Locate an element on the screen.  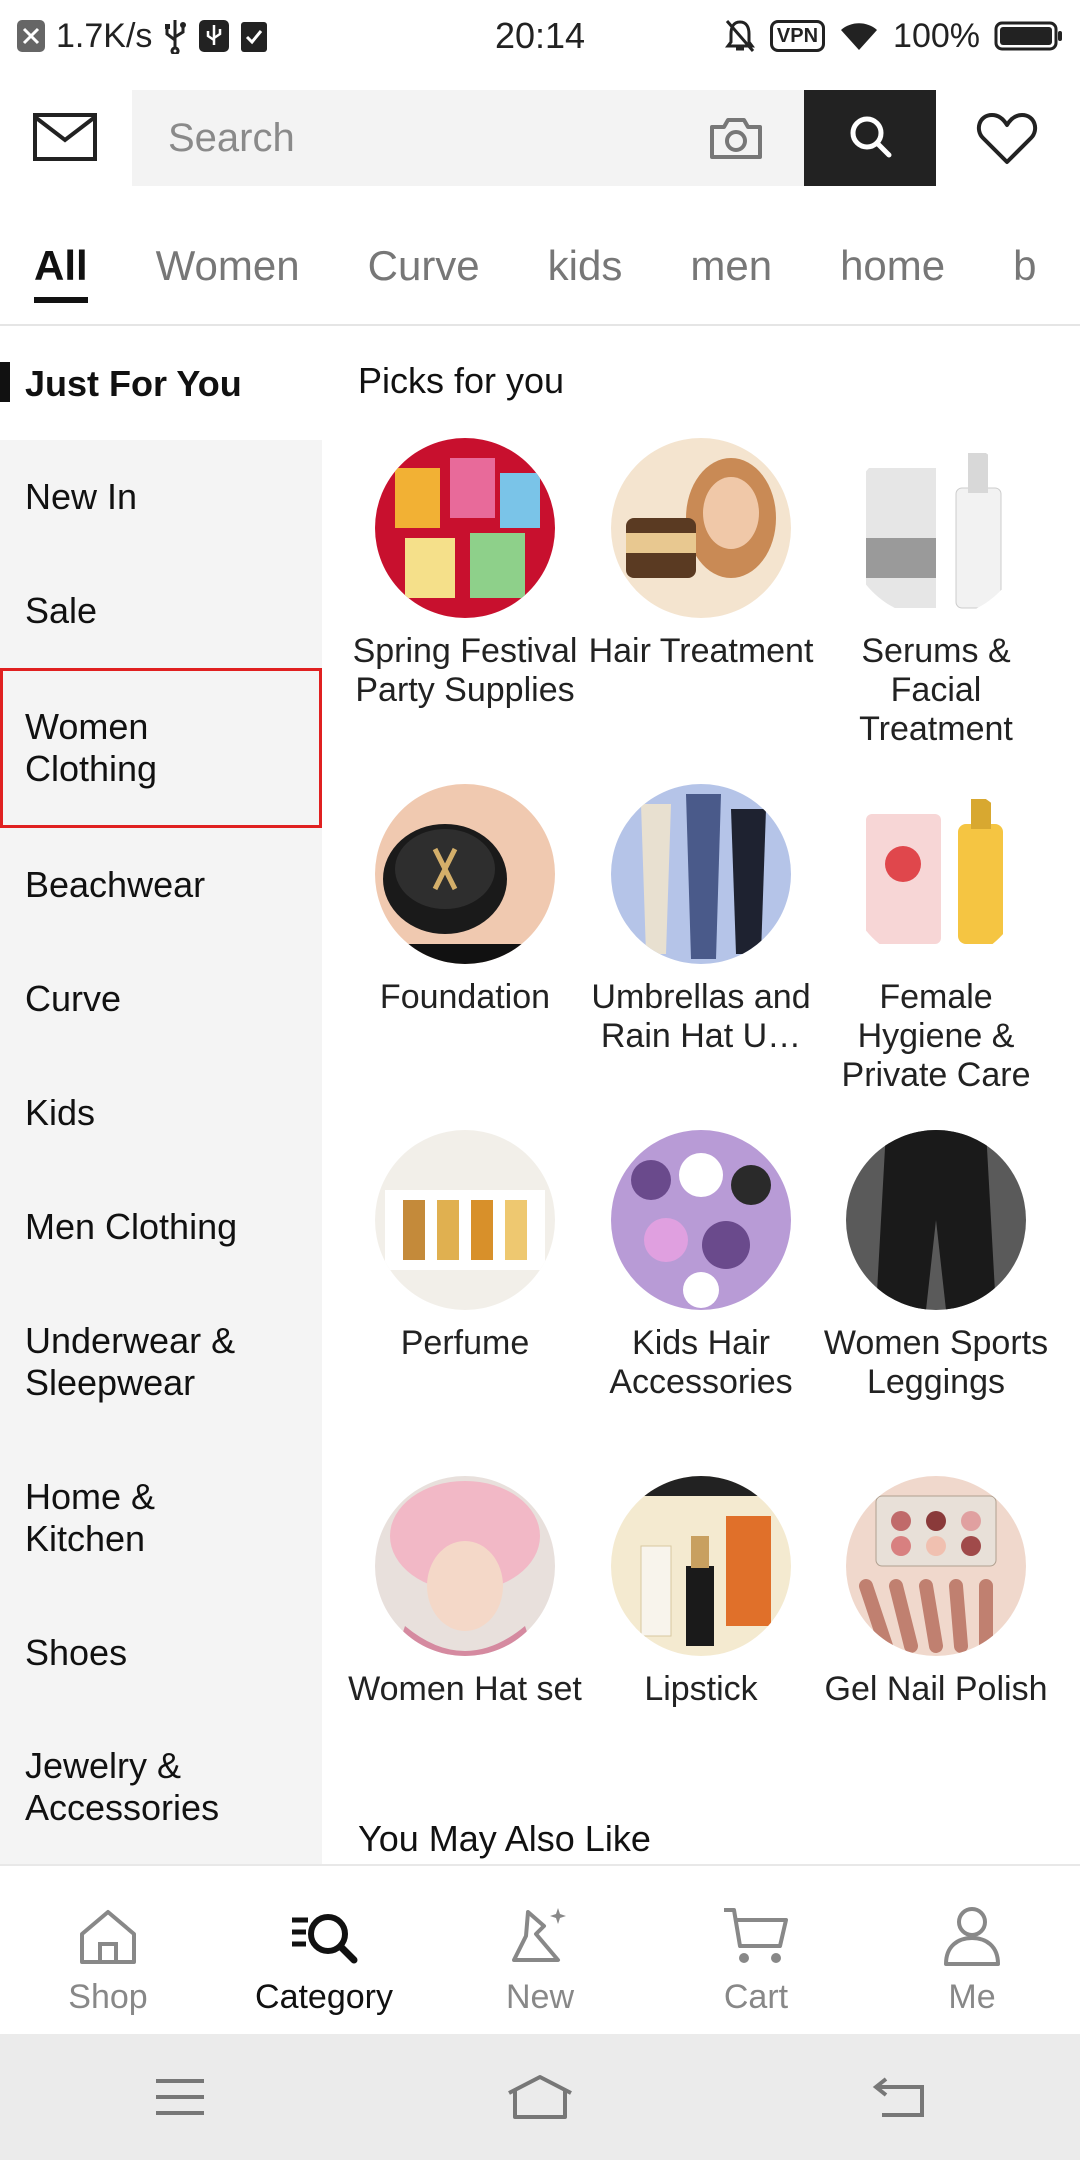
new-icon is located at coordinates (540, 1936).